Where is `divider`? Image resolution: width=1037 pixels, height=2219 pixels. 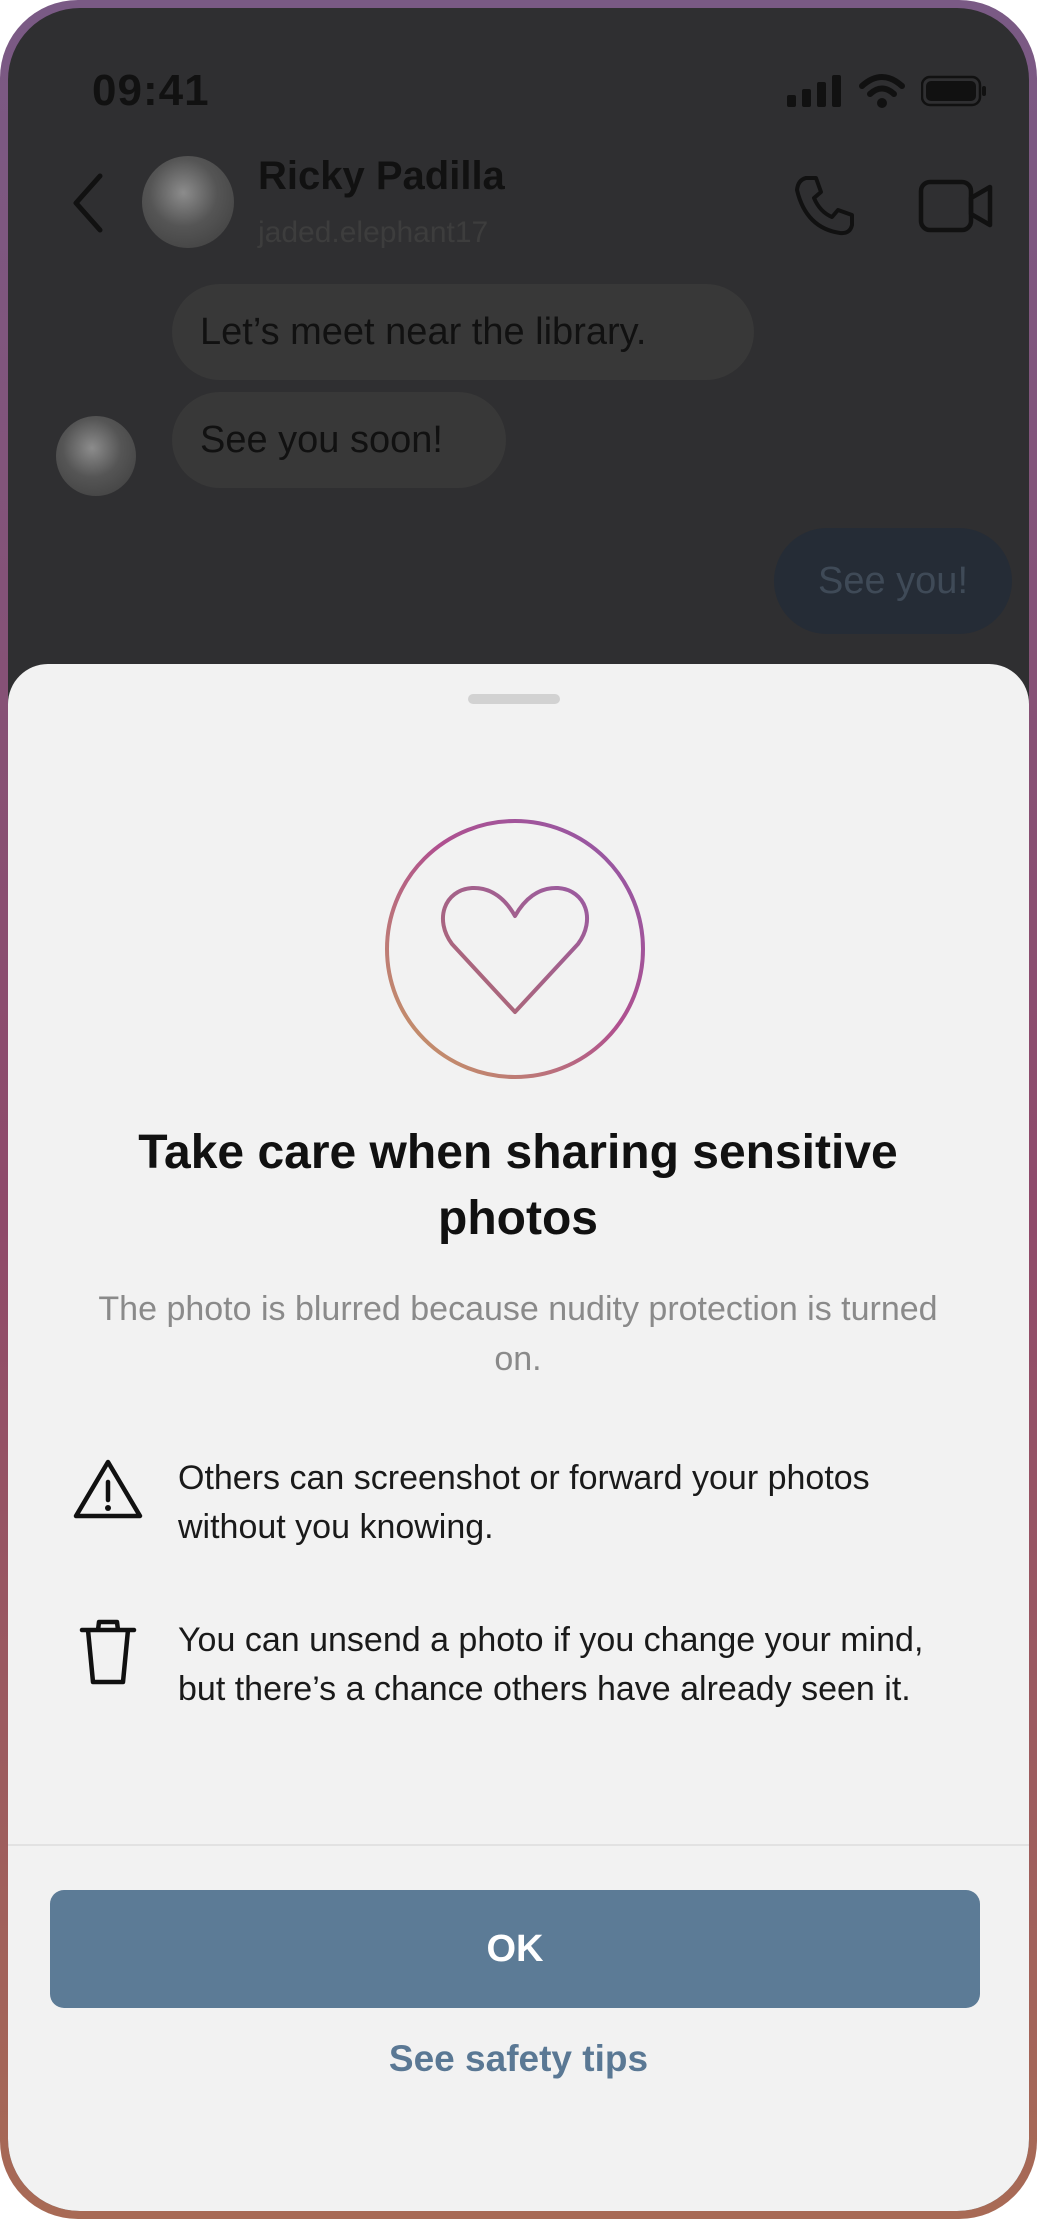 divider is located at coordinates (518, 1845).